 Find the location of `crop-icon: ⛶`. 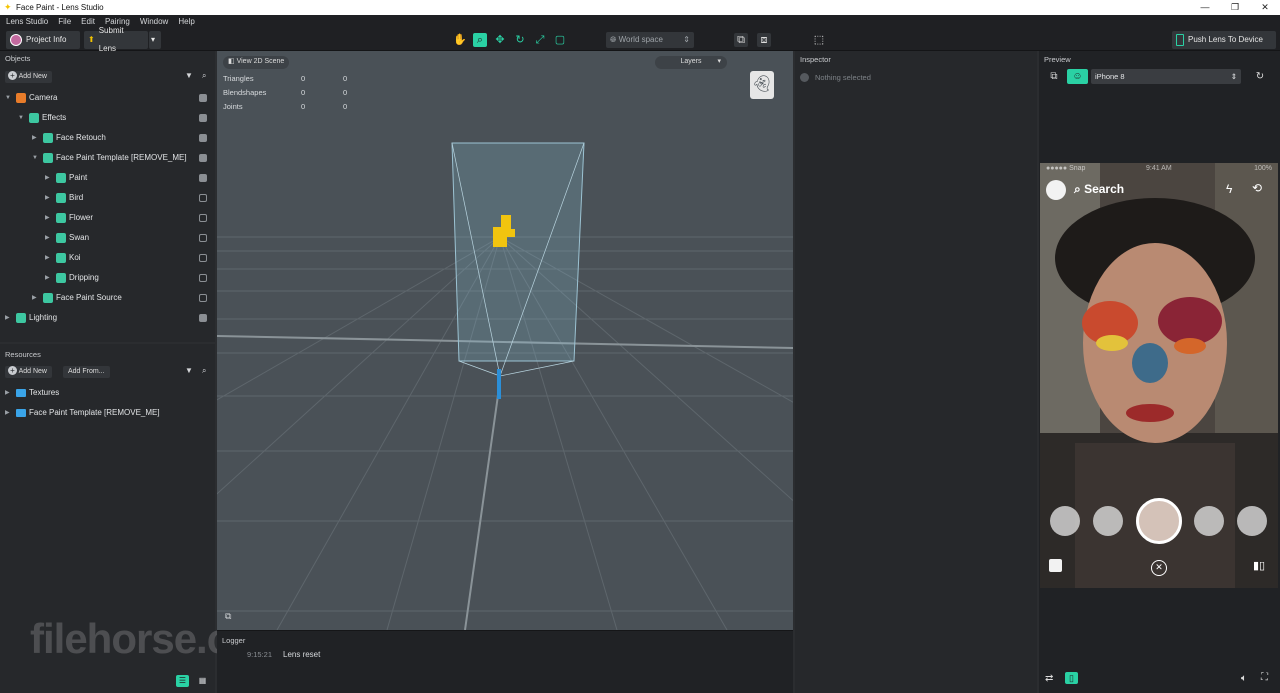

crop-icon: ⛶ is located at coordinates (1264, 677).